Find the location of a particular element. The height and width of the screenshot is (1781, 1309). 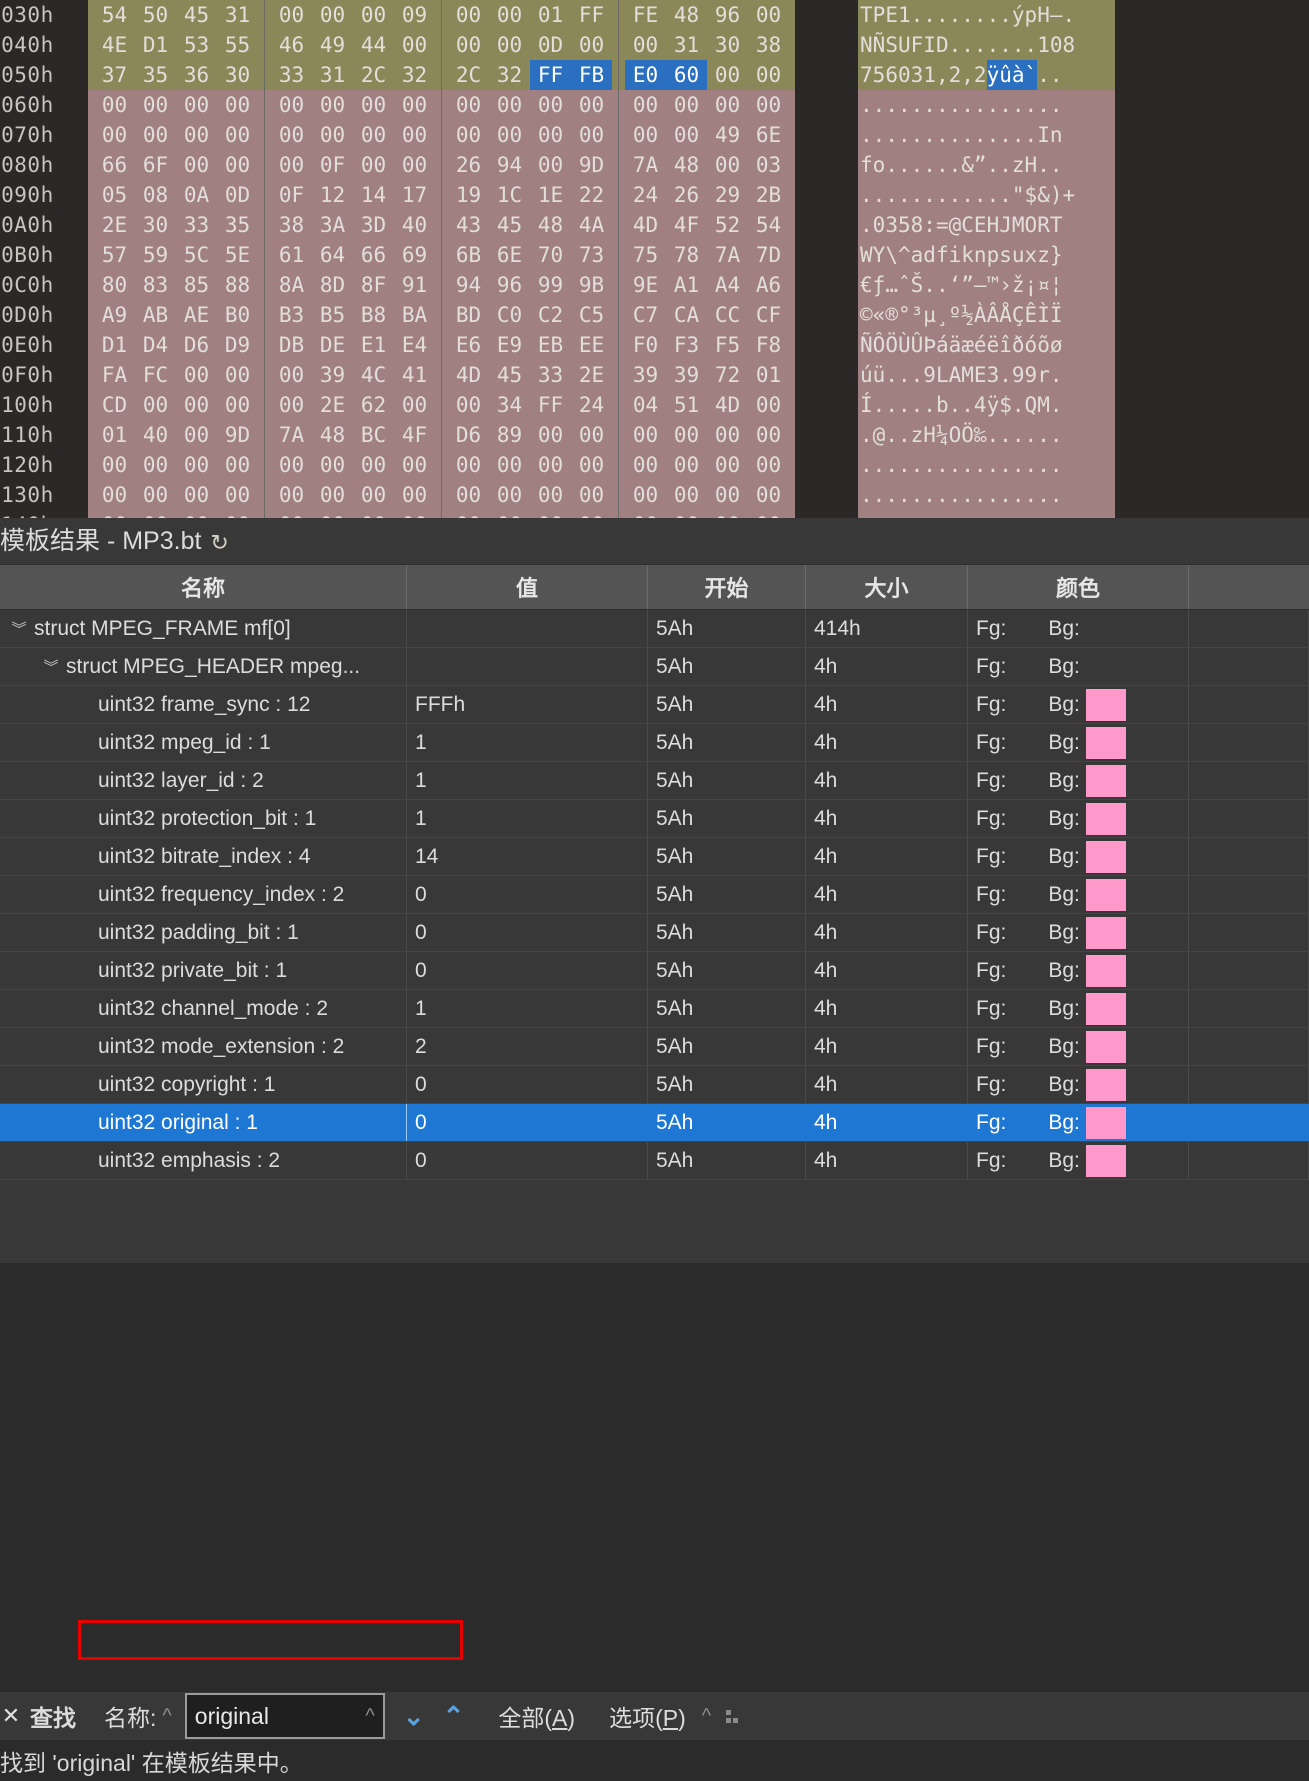

hex-byte: 03 is located at coordinates (768, 165).